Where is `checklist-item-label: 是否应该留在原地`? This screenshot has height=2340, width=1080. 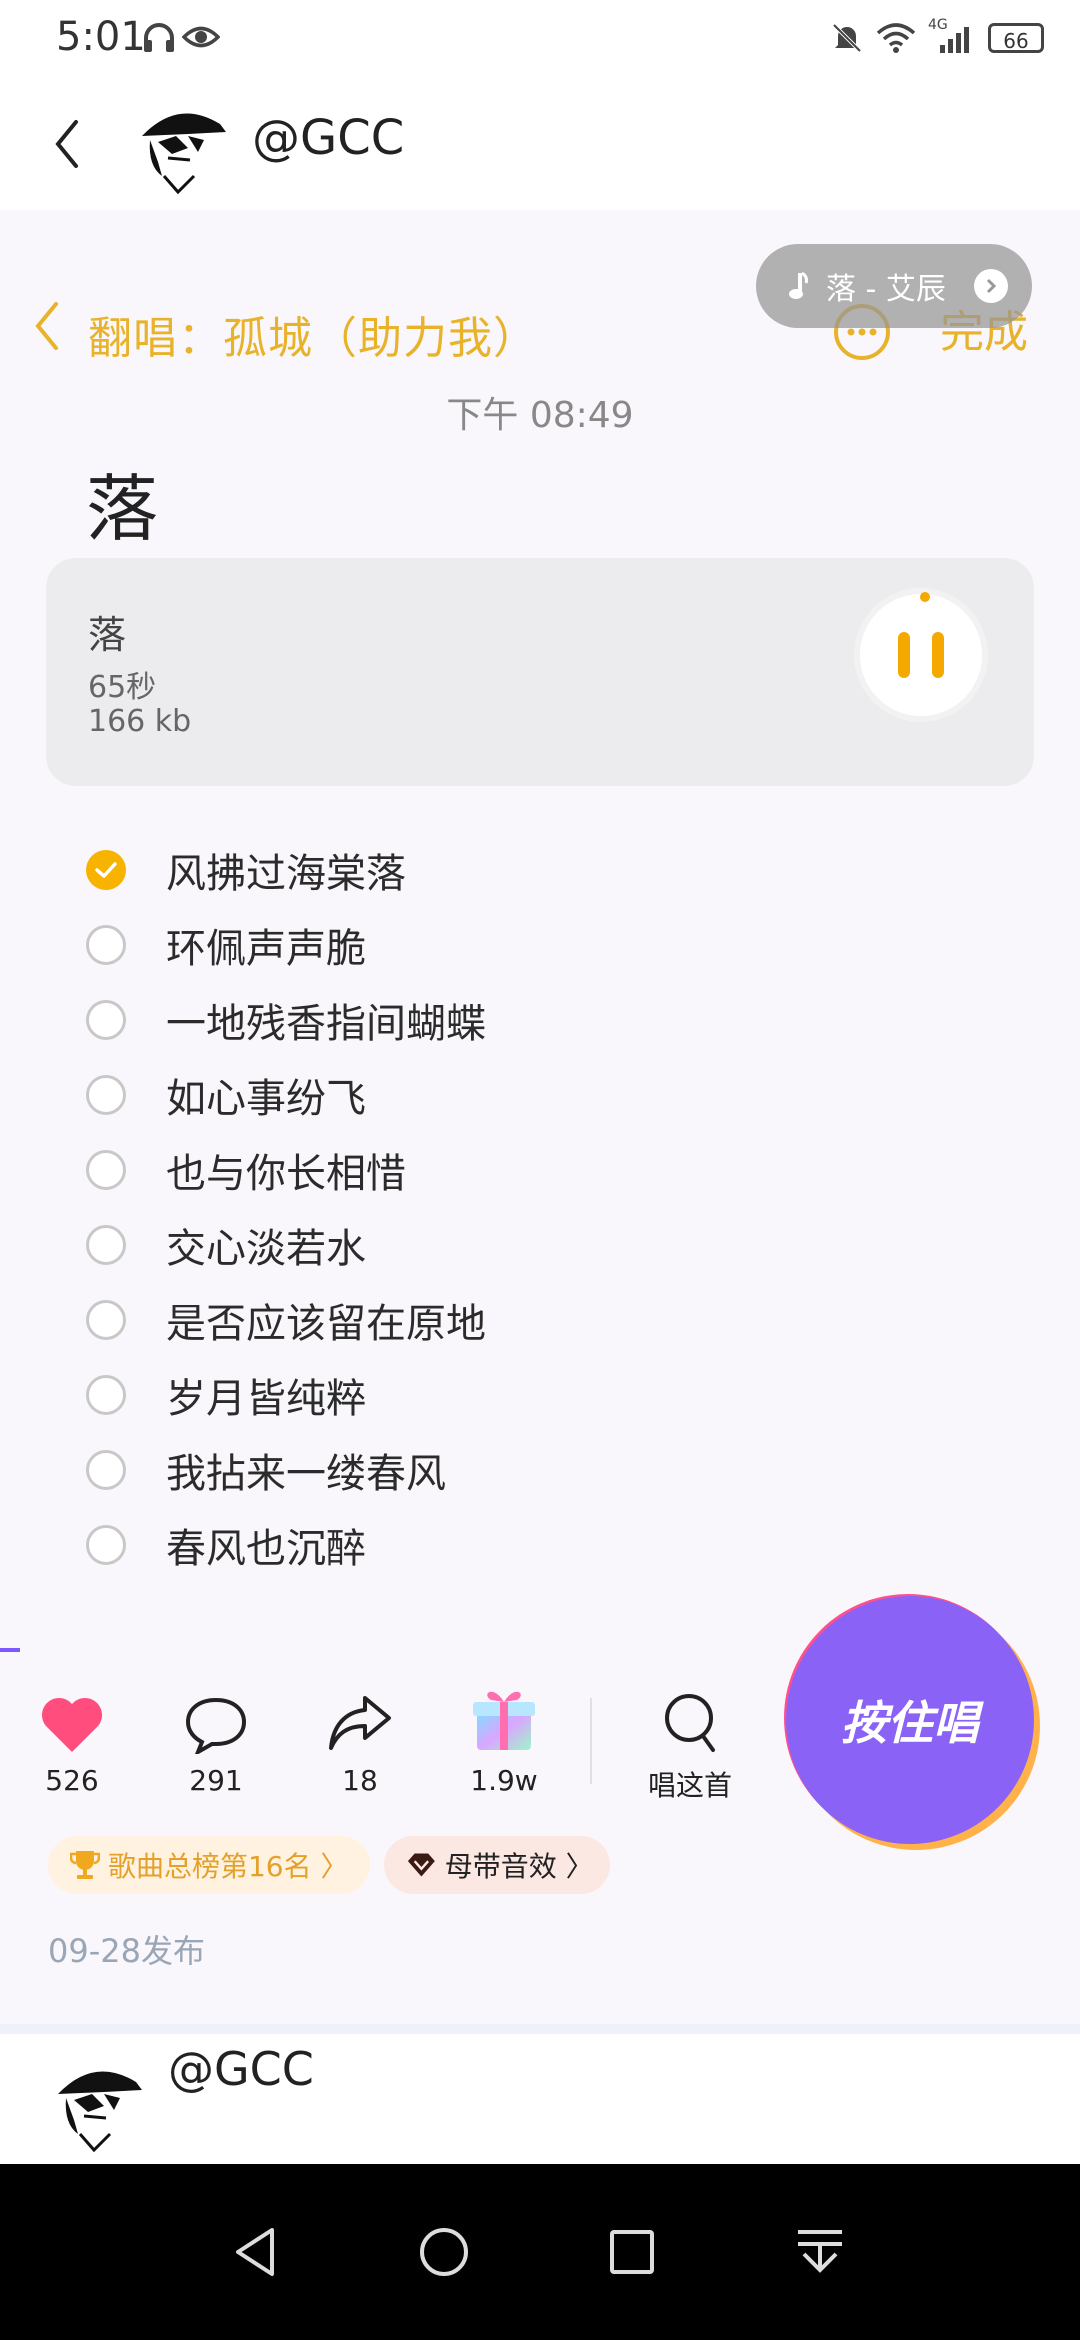
checklist-item-label: 是否应该留在原地 is located at coordinates (326, 1324).